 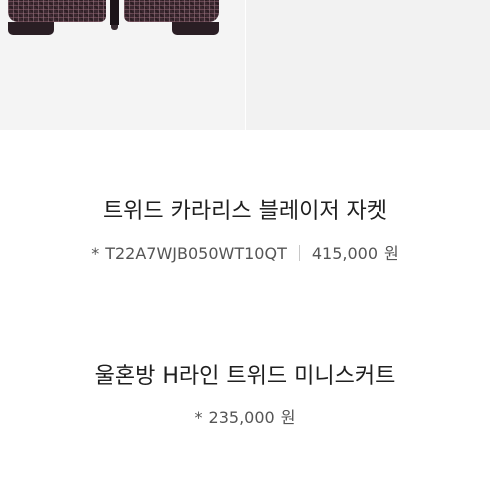 I want to click on product-title-skirt: 울혼방 H라인 트위드 미니스커트, so click(x=245, y=374).